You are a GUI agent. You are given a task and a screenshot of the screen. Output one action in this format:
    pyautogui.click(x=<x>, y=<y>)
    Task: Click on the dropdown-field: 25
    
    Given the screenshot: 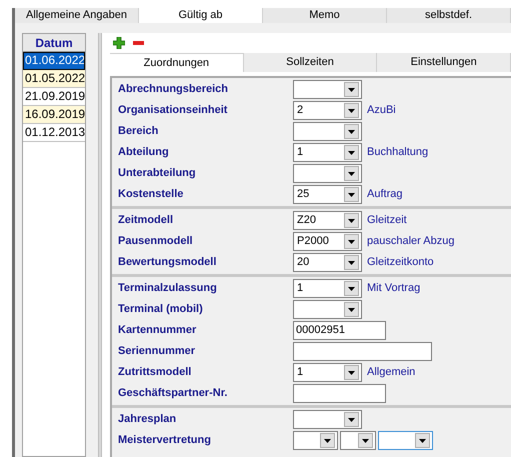 What is the action you would take?
    pyautogui.click(x=327, y=194)
    